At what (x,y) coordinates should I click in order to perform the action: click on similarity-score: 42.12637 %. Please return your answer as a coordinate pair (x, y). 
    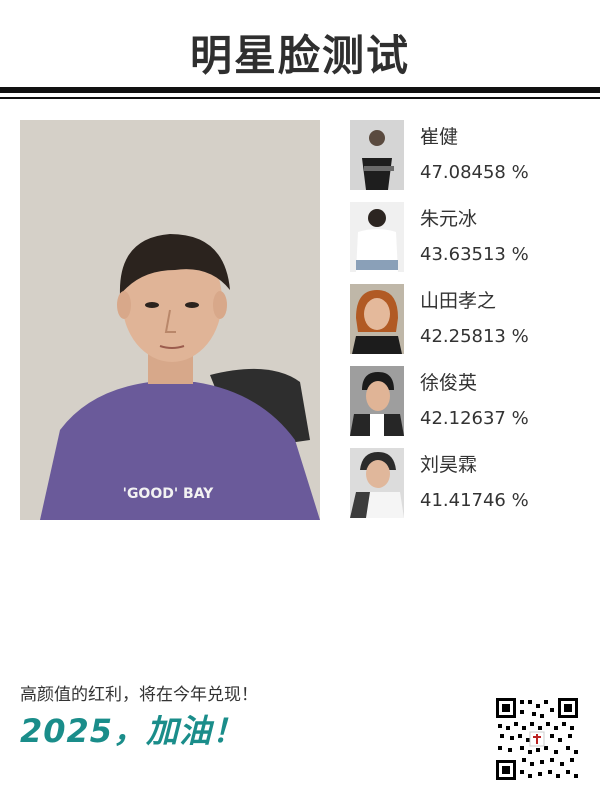
    Looking at the image, I should click on (474, 418).